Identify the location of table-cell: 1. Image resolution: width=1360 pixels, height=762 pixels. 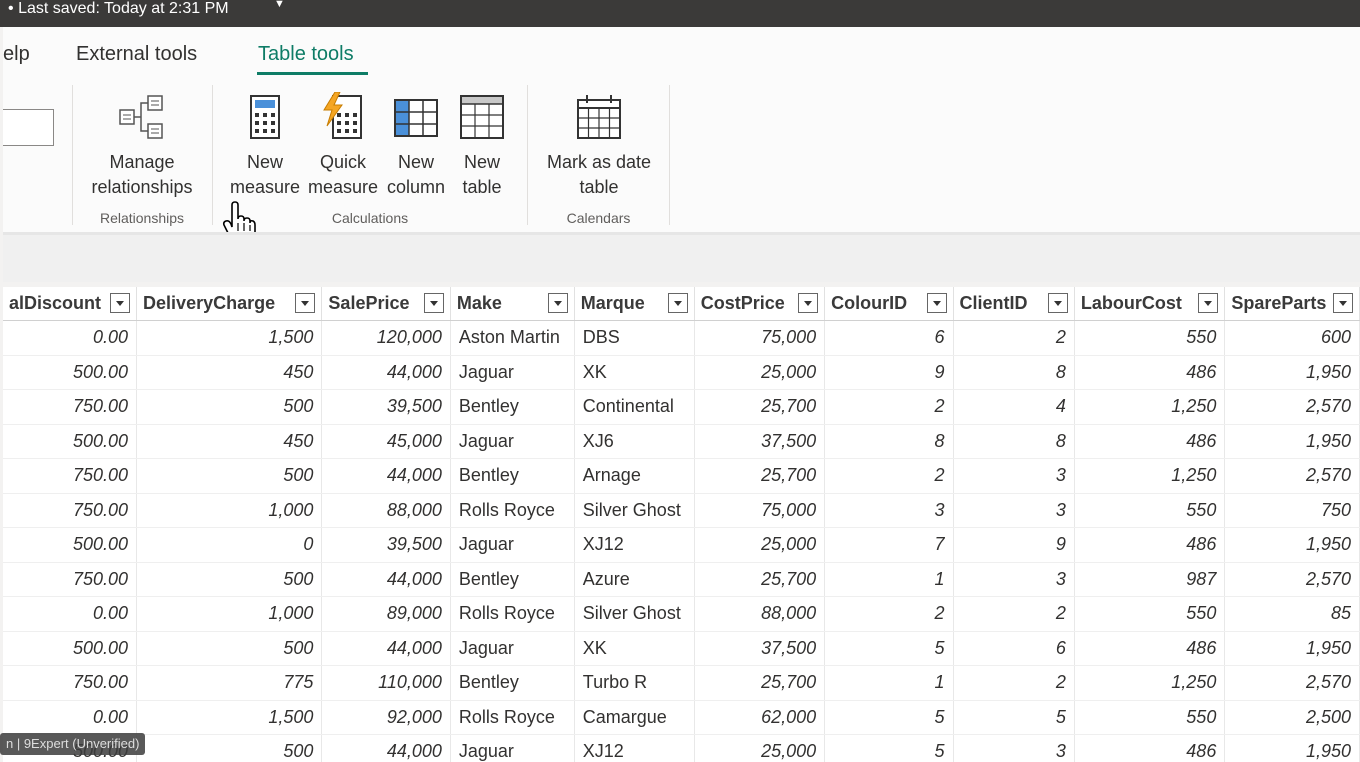
(889, 683).